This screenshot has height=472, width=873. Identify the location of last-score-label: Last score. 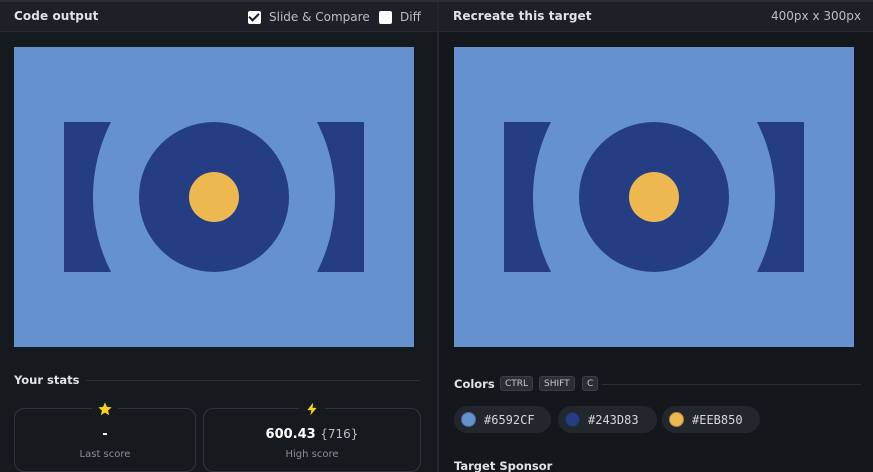
(105, 454).